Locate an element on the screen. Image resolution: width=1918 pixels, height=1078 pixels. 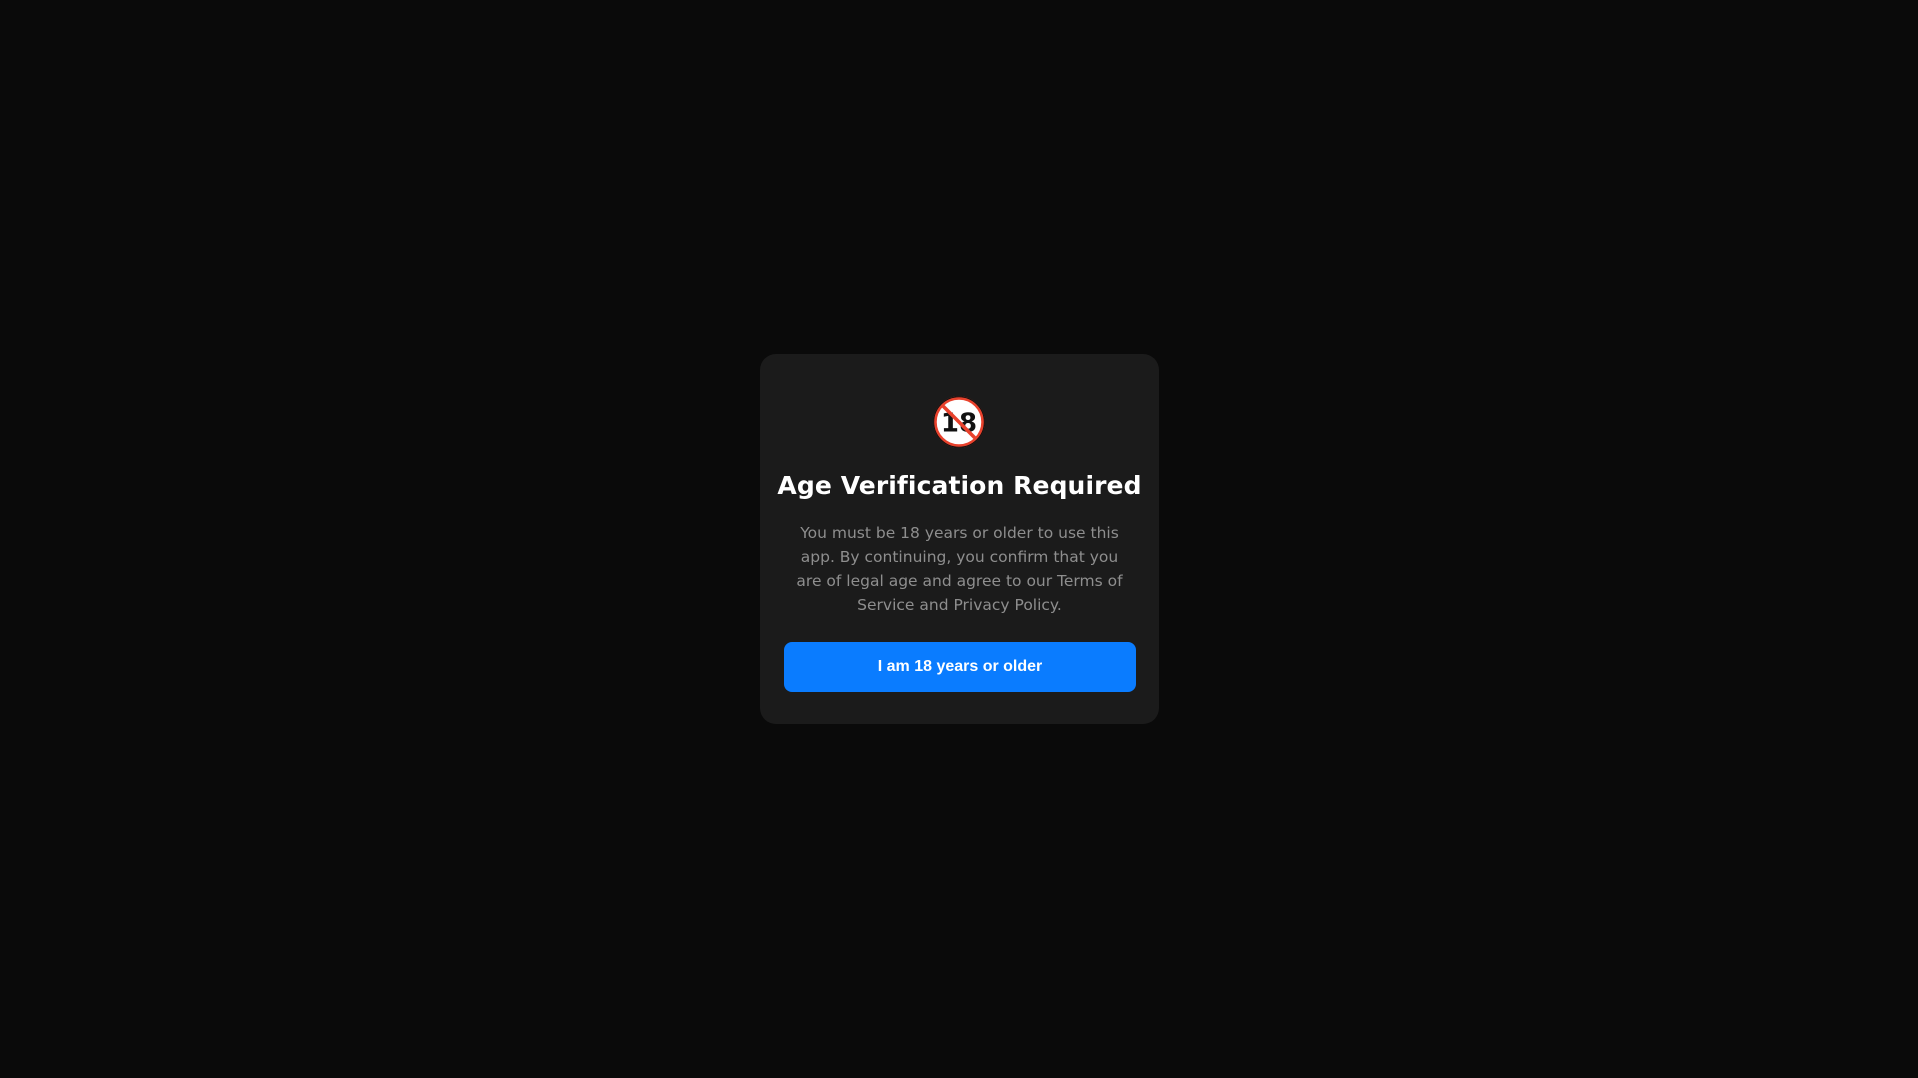
no-under-18-icon: 18 is located at coordinates (959, 422).